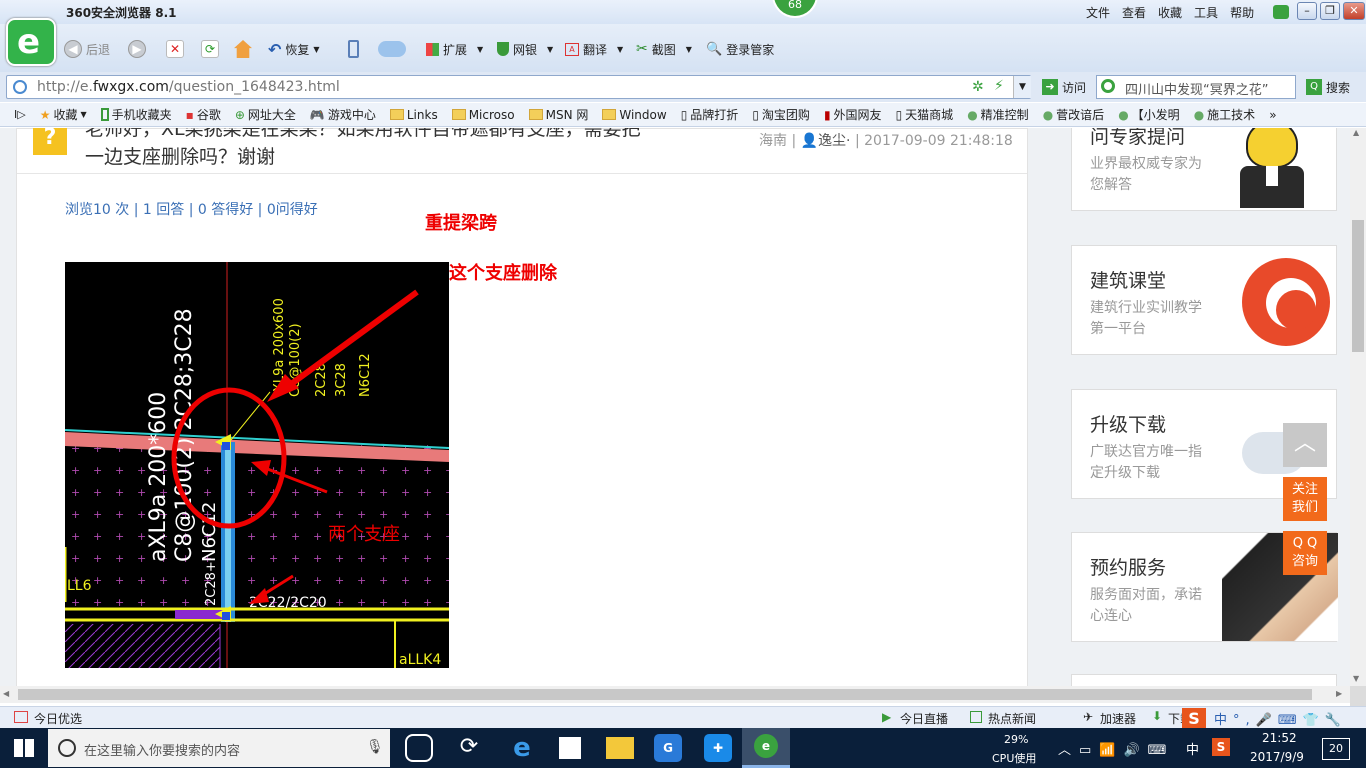 This screenshot has width=1366, height=768. What do you see at coordinates (570, 748) in the screenshot?
I see `store-icon` at bounding box center [570, 748].